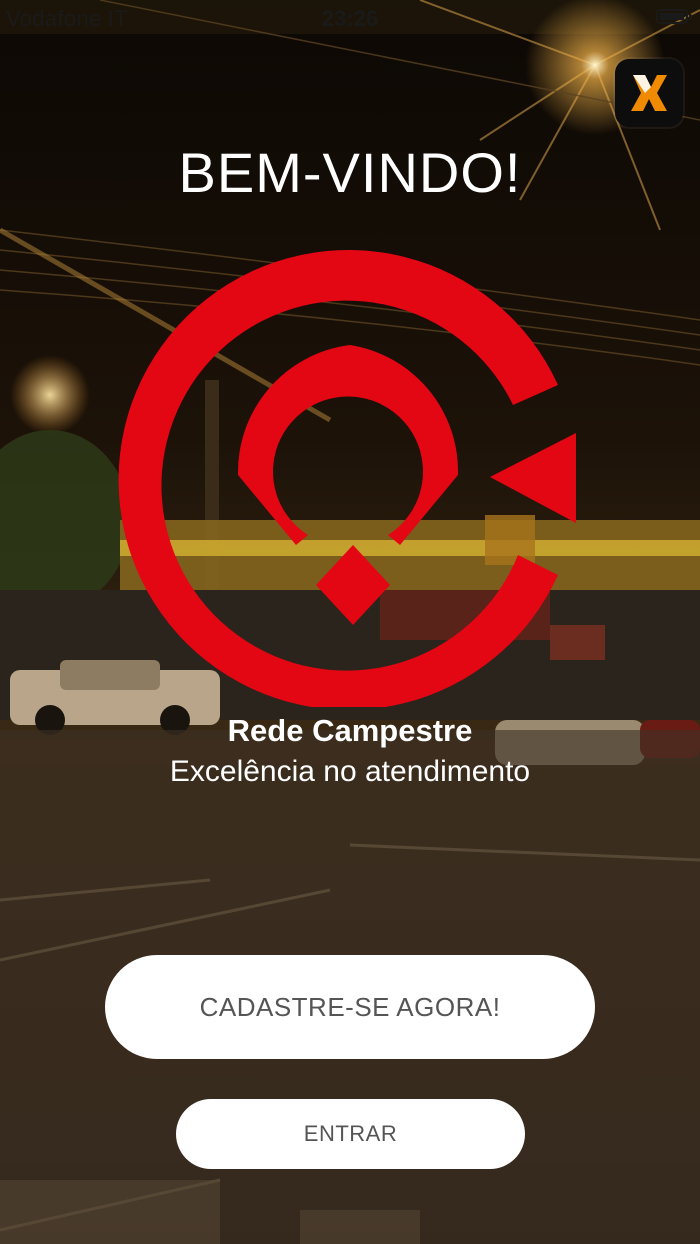 This screenshot has height=1244, width=700. What do you see at coordinates (690, 17) in the screenshot?
I see `battery-tip` at bounding box center [690, 17].